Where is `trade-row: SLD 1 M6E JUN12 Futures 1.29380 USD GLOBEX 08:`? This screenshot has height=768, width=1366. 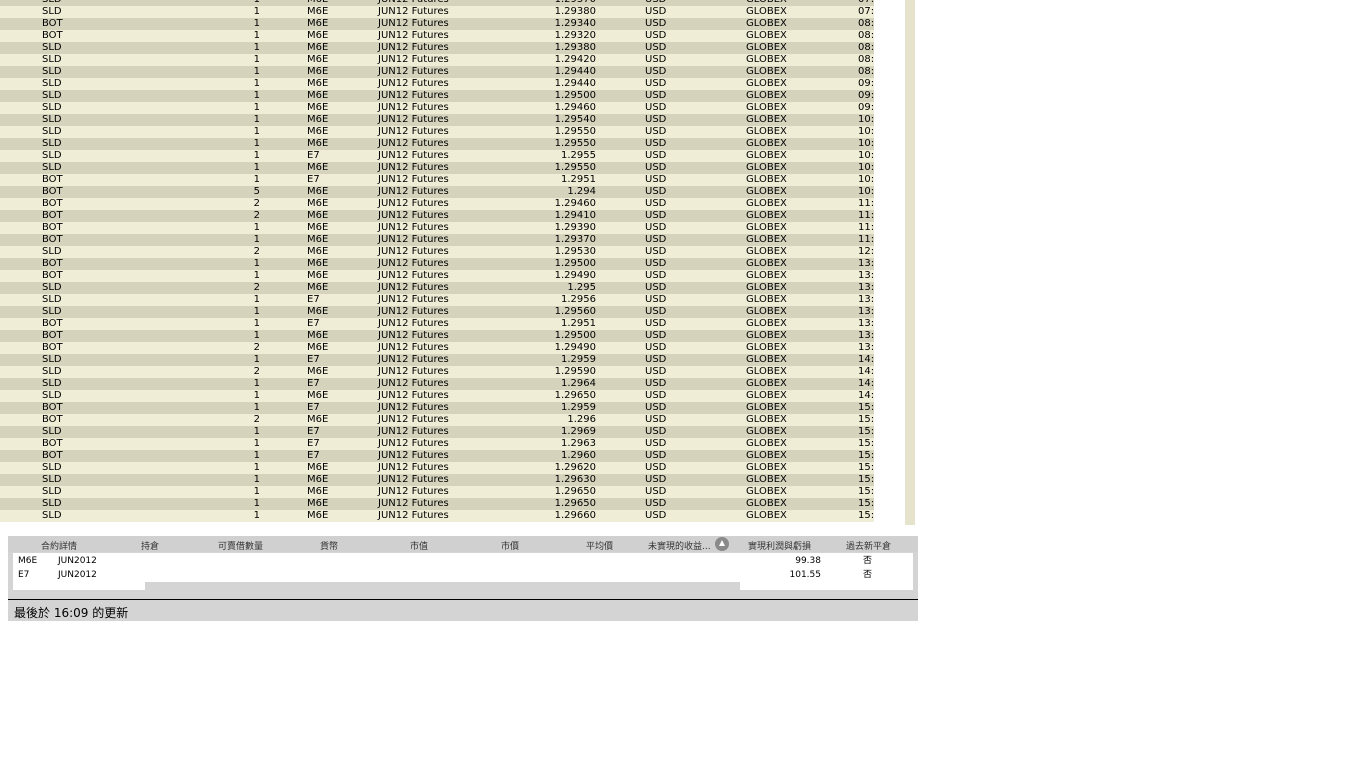
trade-row: SLD 1 M6E JUN12 Futures 1.29380 USD GLOBEX 08: is located at coordinates (437, 48).